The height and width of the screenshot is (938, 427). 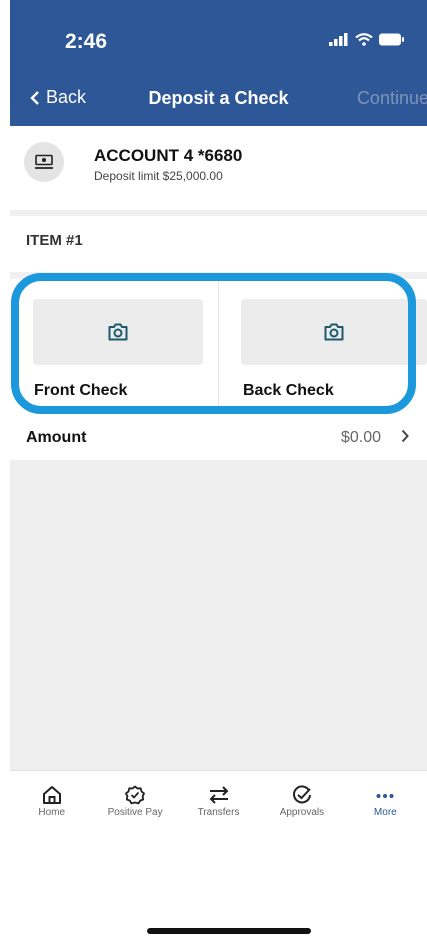 What do you see at coordinates (56, 437) in the screenshot?
I see `amount-label: Amount` at bounding box center [56, 437].